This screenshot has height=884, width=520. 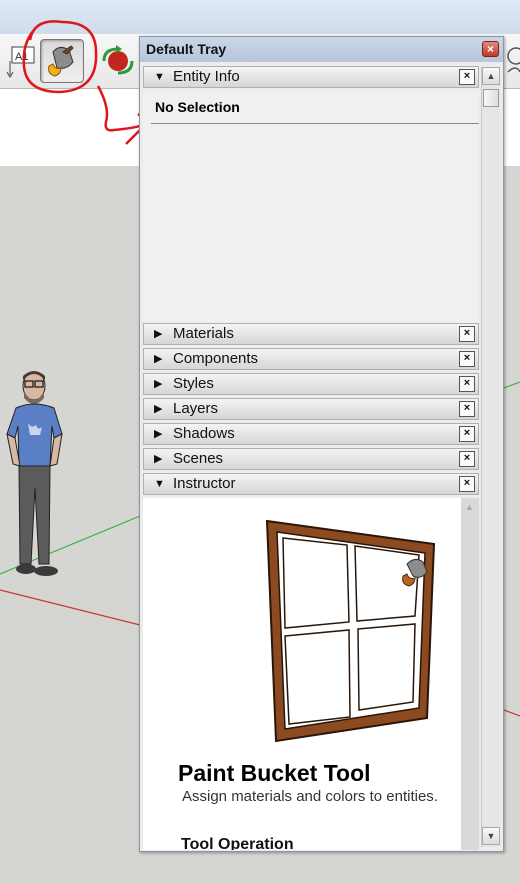 What do you see at coordinates (311, 77) in the screenshot?
I see `panel-header-entity-info: ▼ Entity Info ×` at bounding box center [311, 77].